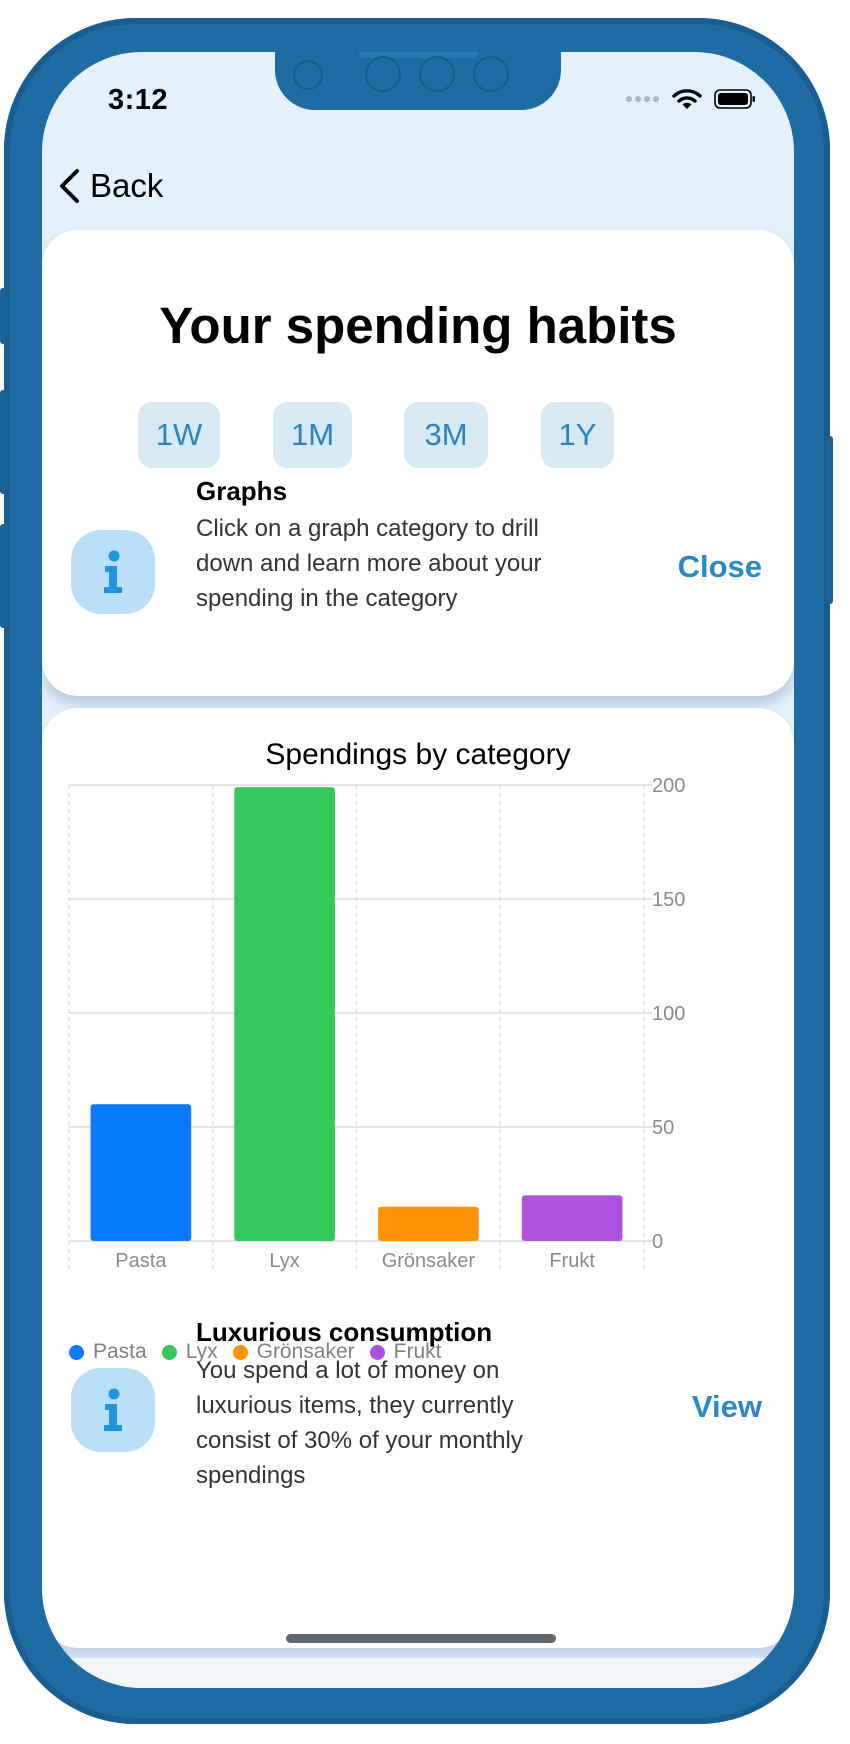 This screenshot has width=850, height=1744. What do you see at coordinates (446, 435) in the screenshot?
I see `range-button-3m: 3M` at bounding box center [446, 435].